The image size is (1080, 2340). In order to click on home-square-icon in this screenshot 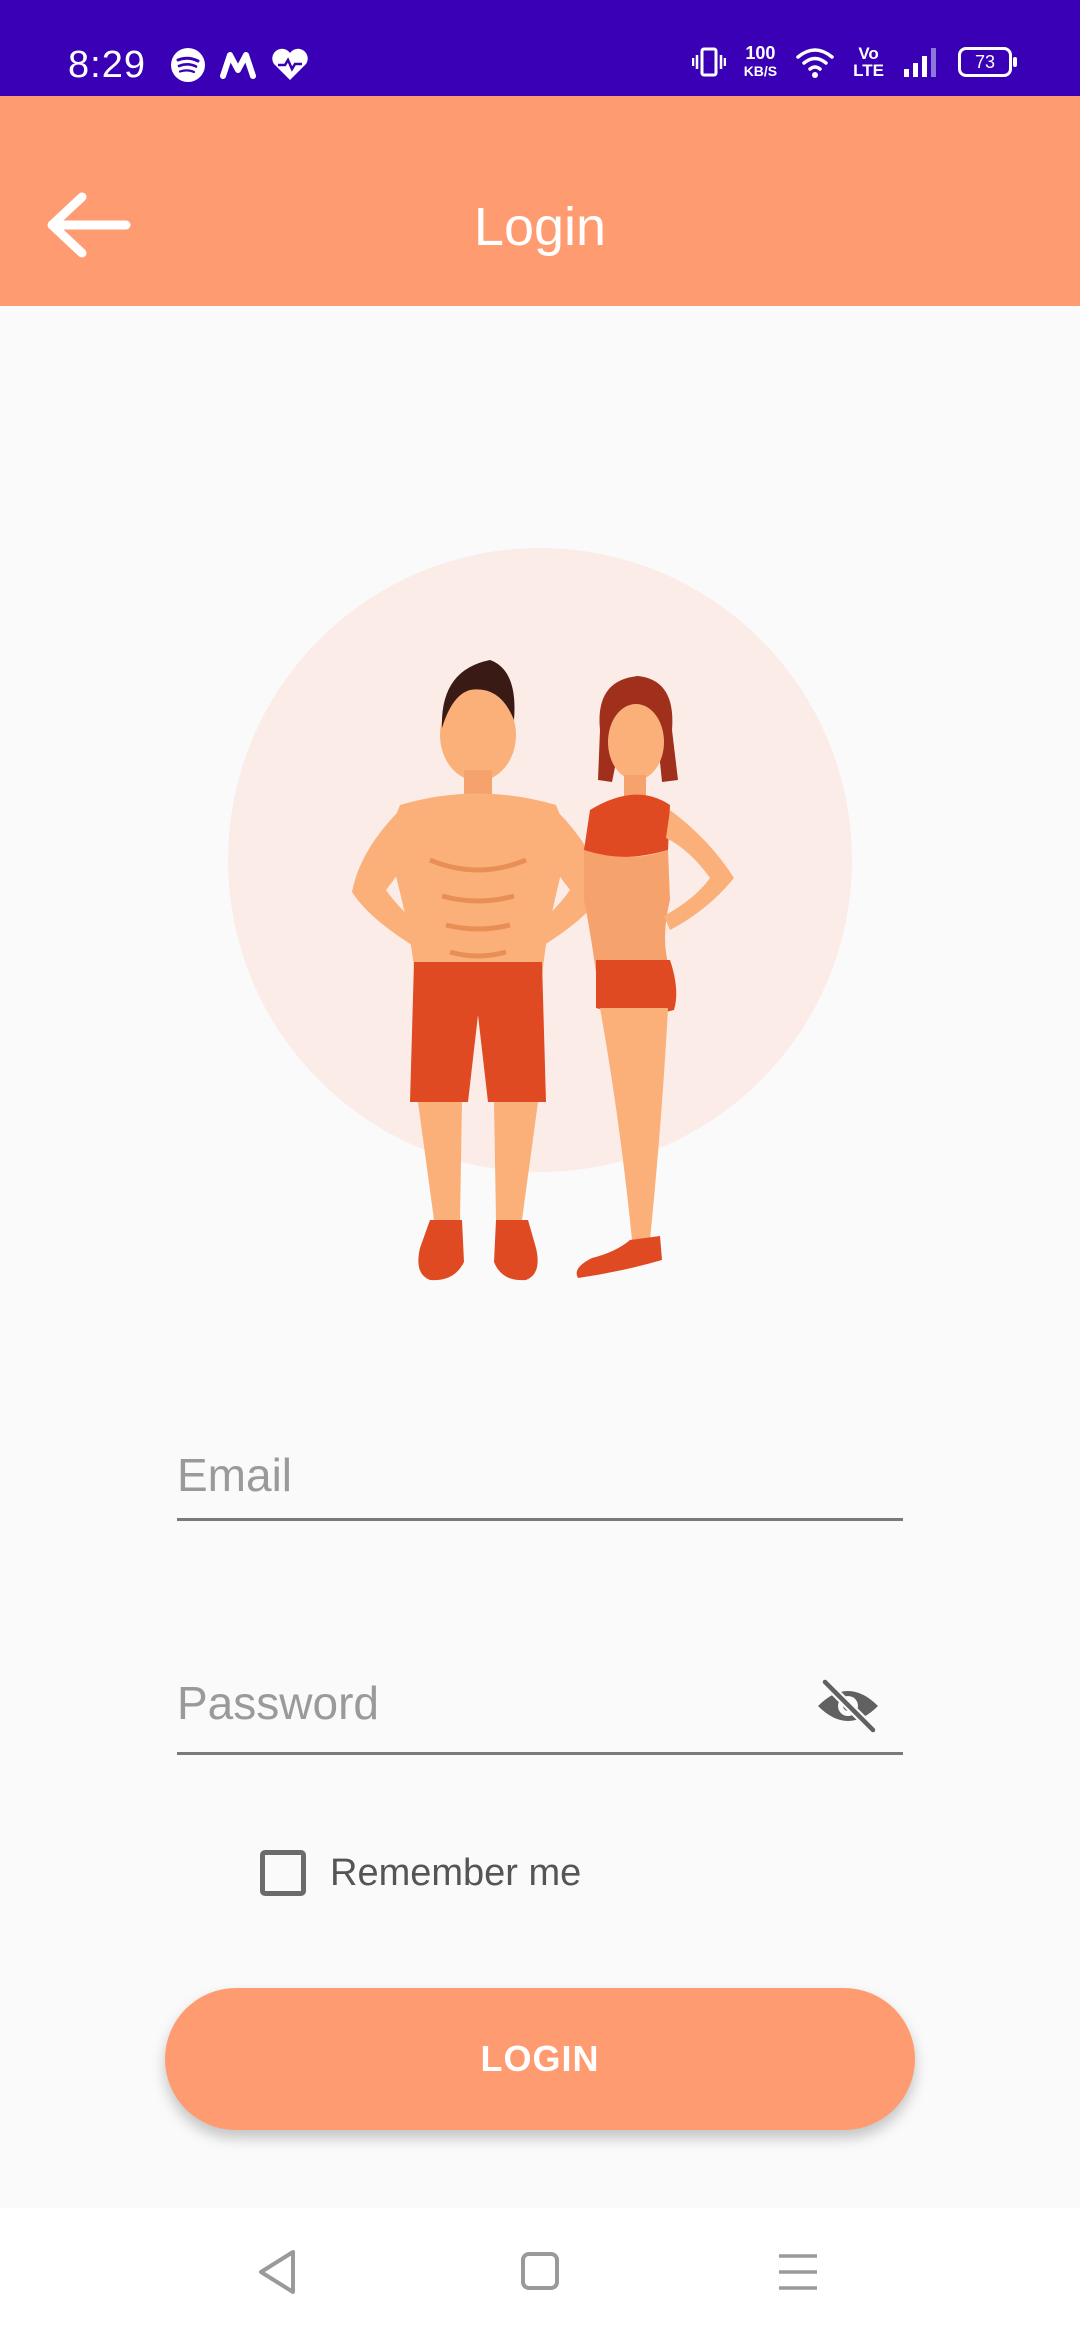, I will do `click(540, 2271)`.